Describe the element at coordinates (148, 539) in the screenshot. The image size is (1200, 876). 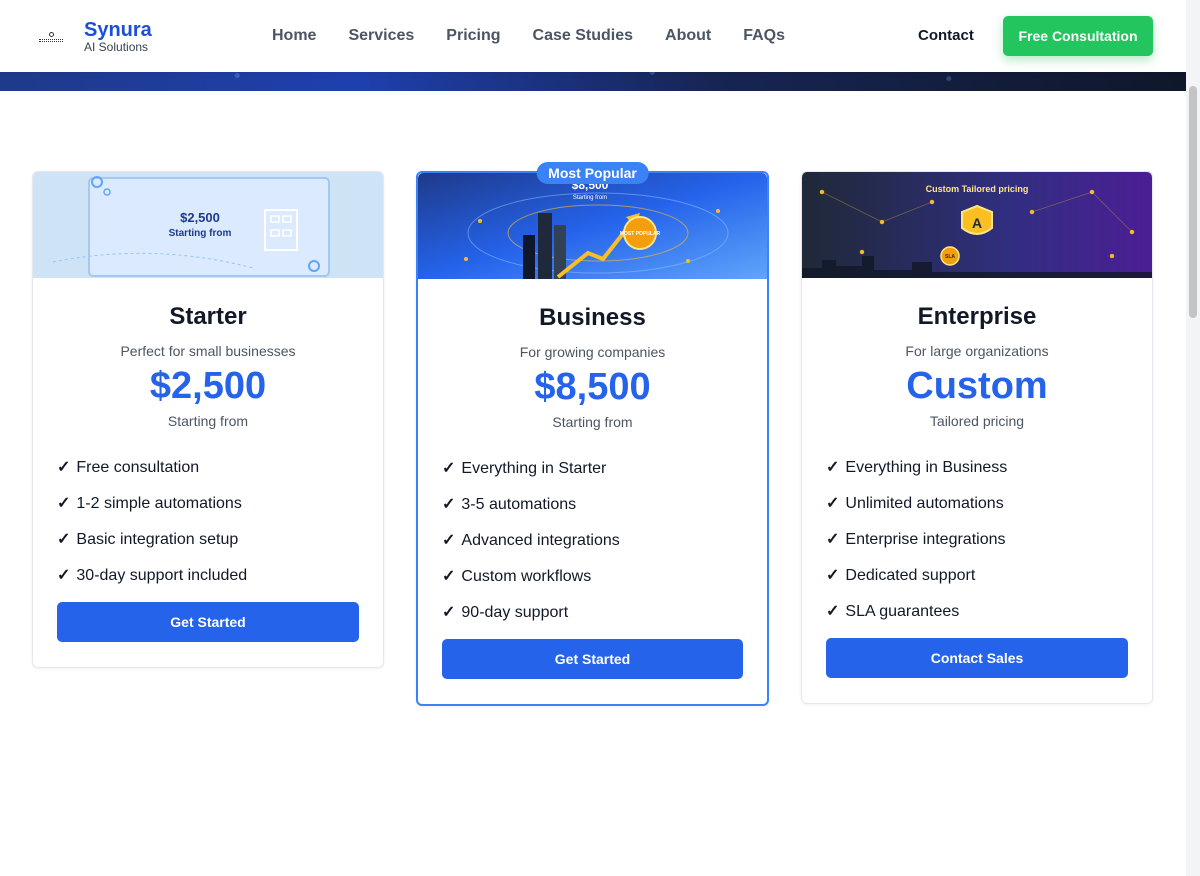
I see `feature-item: ✓ Basic integration setup` at that location.